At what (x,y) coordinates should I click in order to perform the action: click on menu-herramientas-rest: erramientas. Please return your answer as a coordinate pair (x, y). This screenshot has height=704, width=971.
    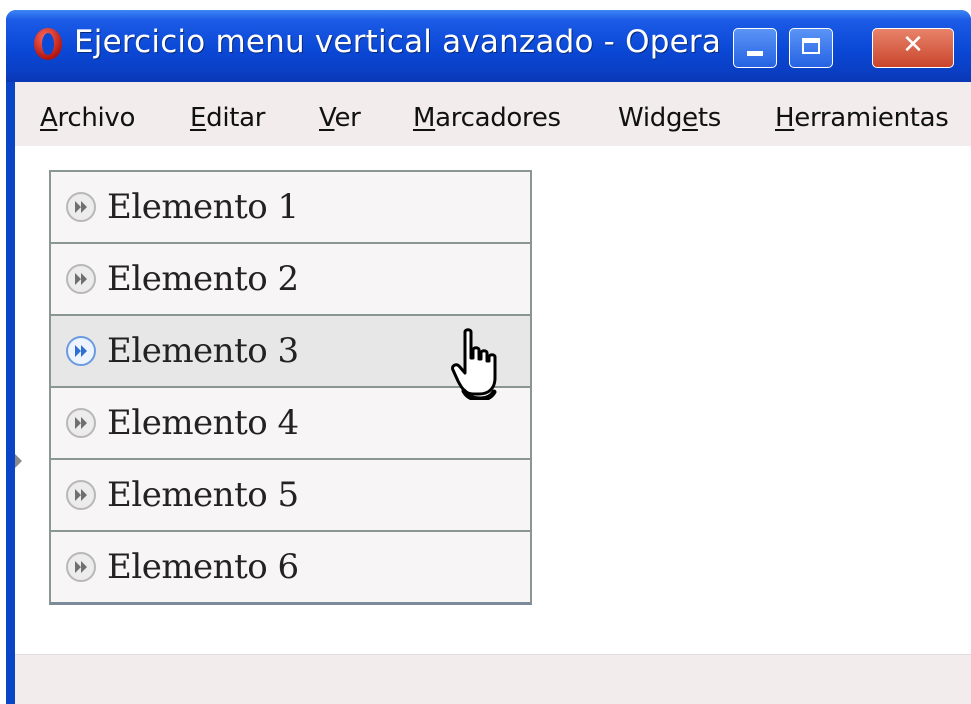
    Looking at the image, I should click on (871, 118).